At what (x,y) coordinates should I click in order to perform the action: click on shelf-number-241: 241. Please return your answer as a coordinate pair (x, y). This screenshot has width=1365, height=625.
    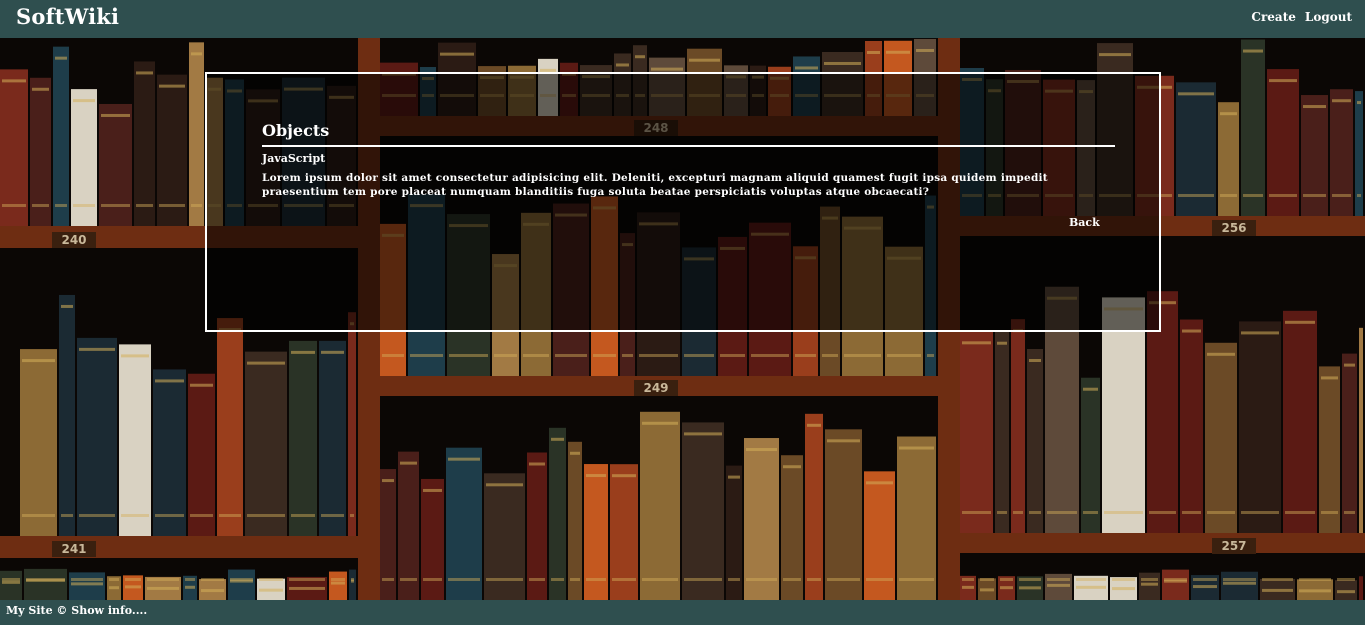
    Looking at the image, I should click on (73, 549).